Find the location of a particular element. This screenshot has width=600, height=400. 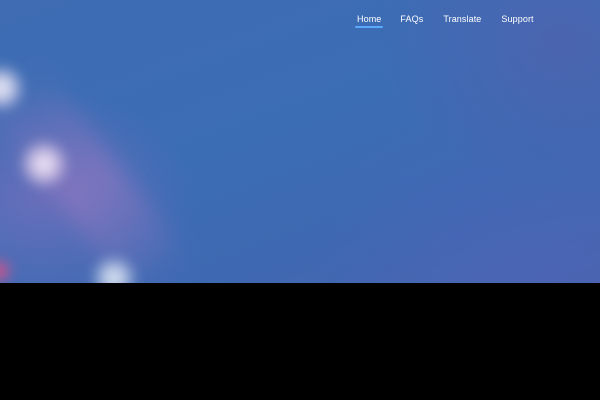

nav-item-translate: Translate is located at coordinates (462, 20).